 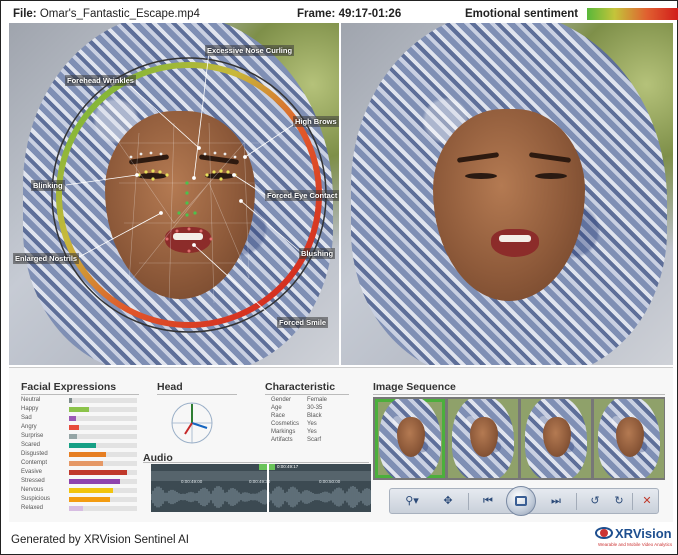 I want to click on expression-row: Angry, so click(x=79, y=428).